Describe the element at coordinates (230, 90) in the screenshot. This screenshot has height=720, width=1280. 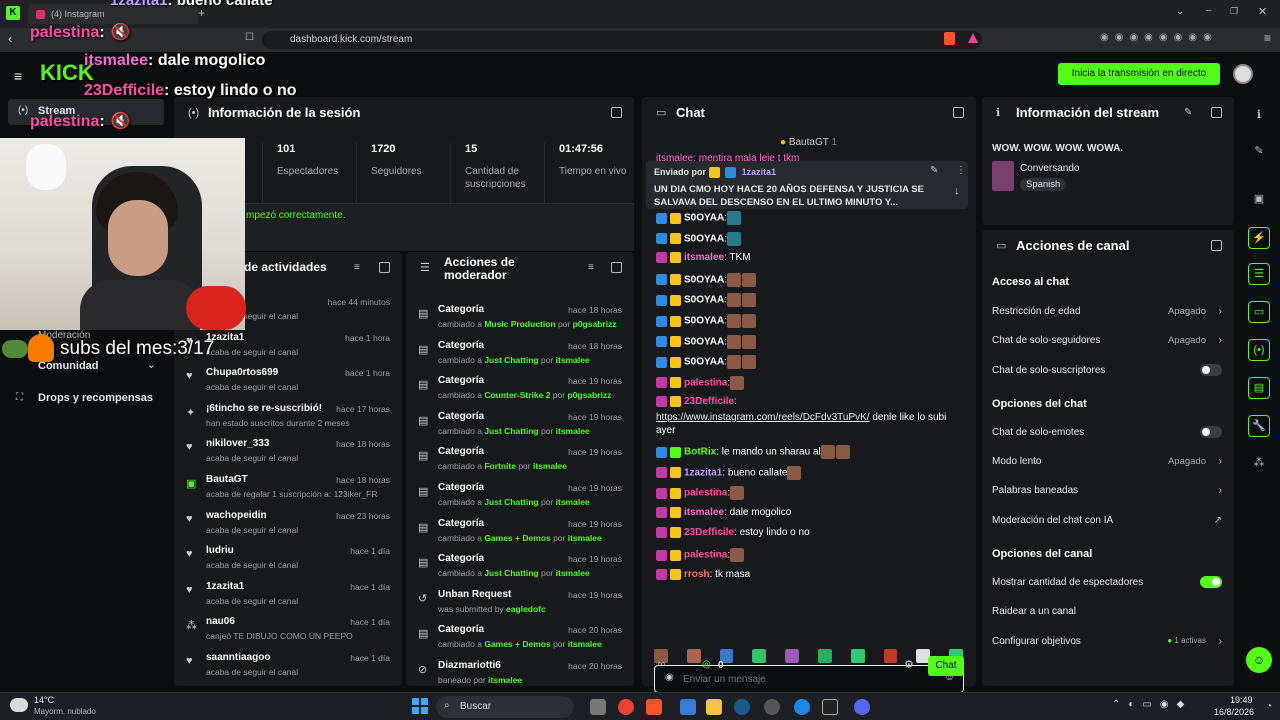
I see `overlay-text: : estoy lindo o no` at that location.